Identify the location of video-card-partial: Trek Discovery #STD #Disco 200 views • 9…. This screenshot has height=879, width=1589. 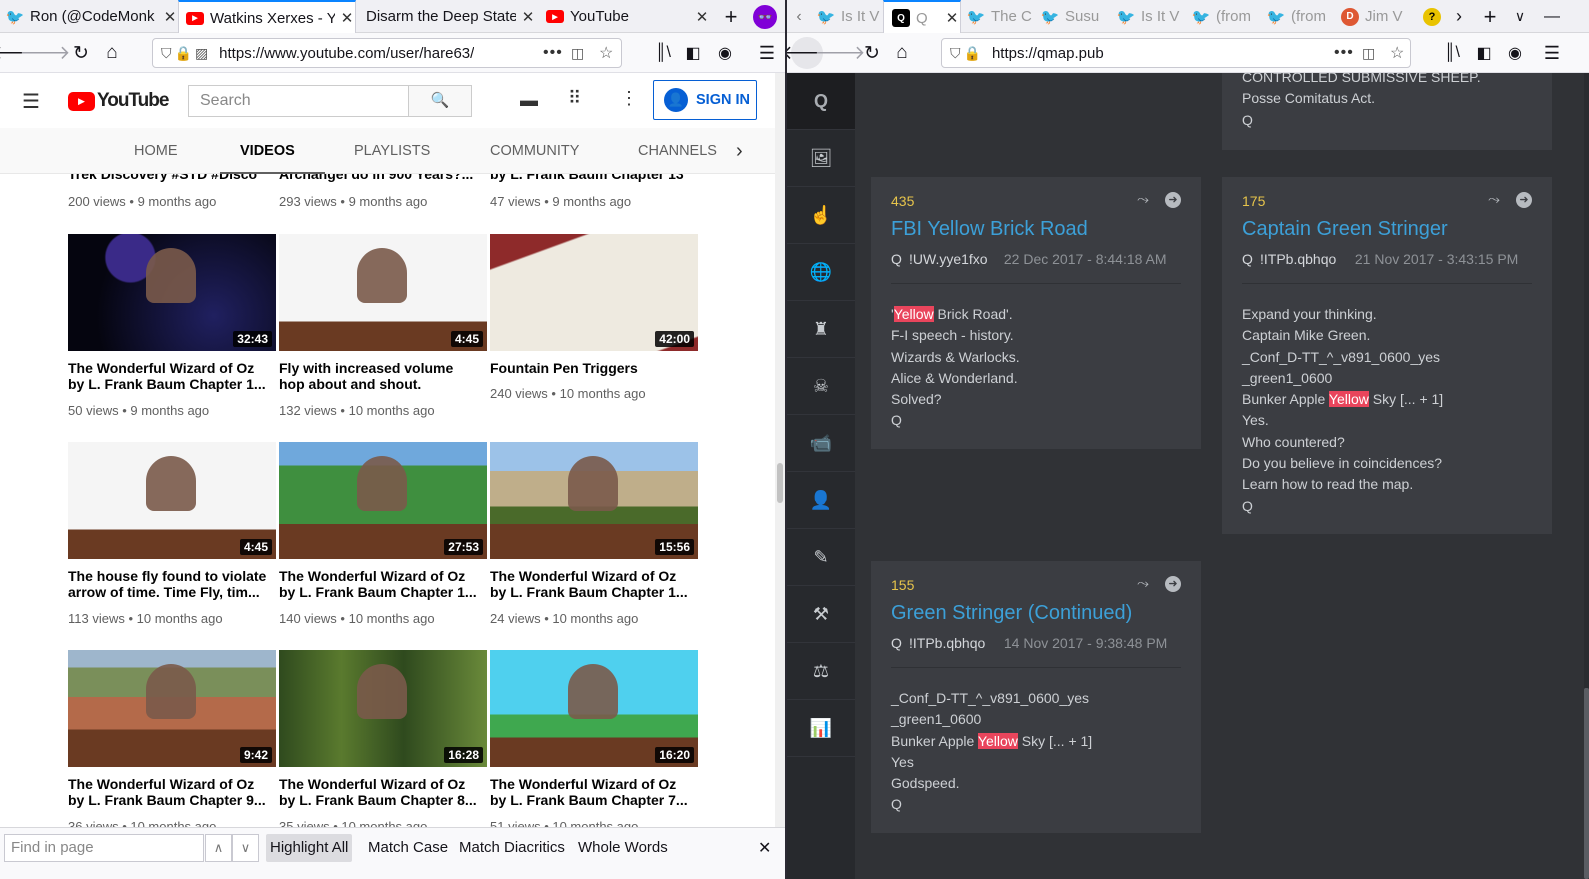
(172, 191).